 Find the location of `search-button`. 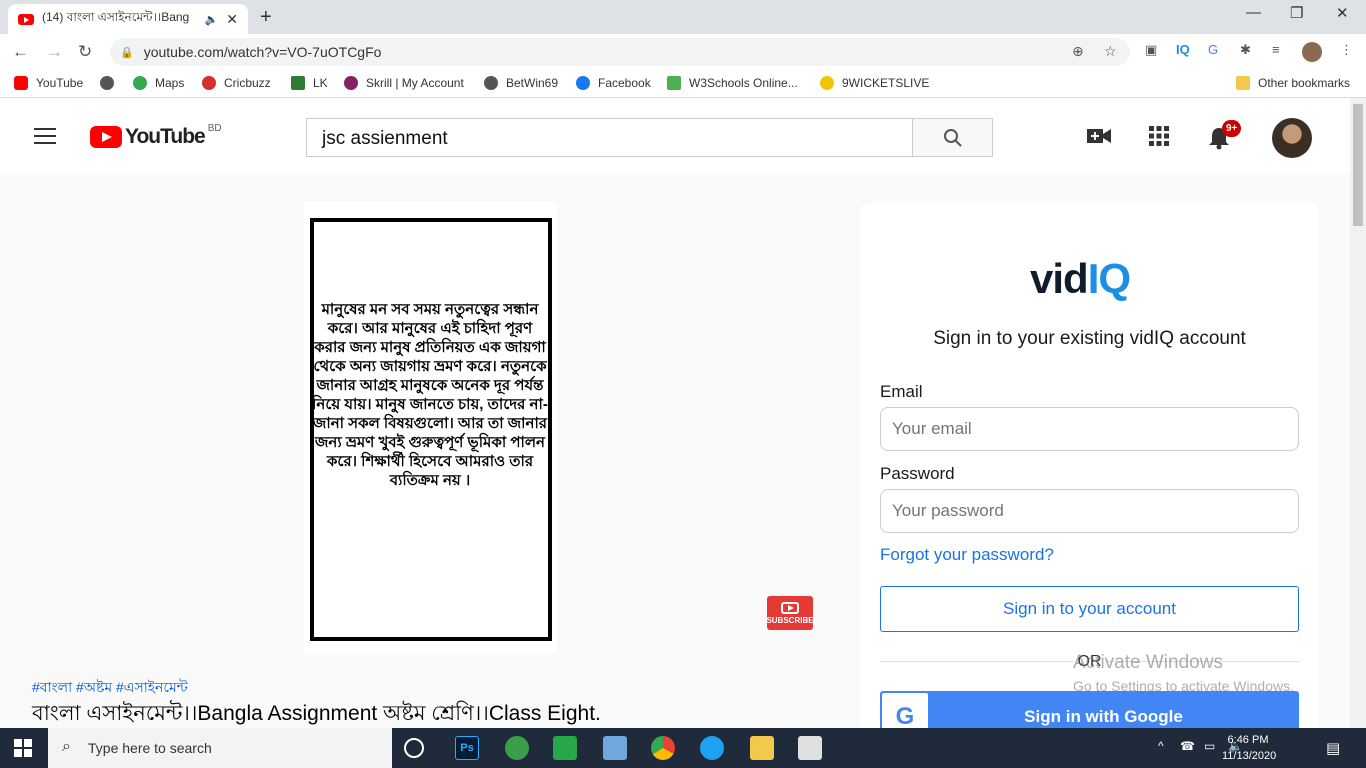

search-button is located at coordinates (952, 137).